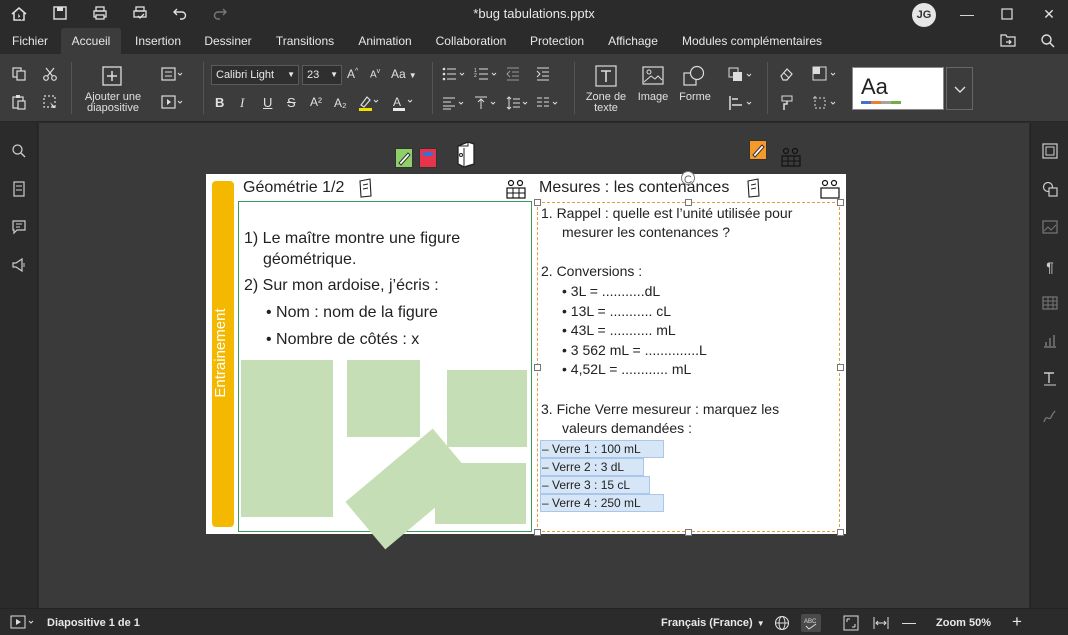  What do you see at coordinates (688, 178) in the screenshot?
I see `rotate-handle` at bounding box center [688, 178].